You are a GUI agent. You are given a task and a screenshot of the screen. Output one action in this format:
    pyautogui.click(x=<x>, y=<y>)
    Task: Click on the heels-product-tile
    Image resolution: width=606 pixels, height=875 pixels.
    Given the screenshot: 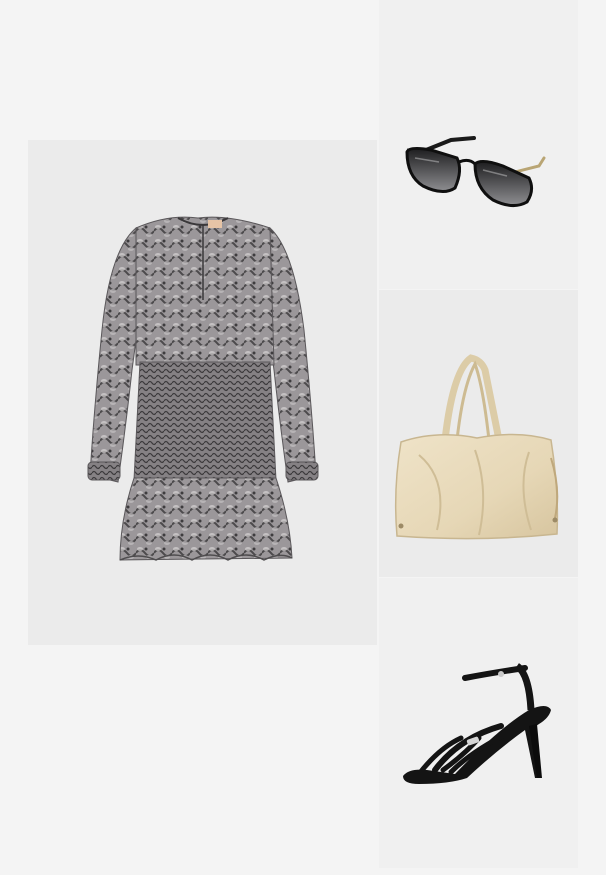 What is the action you would take?
    pyautogui.click(x=478, y=723)
    